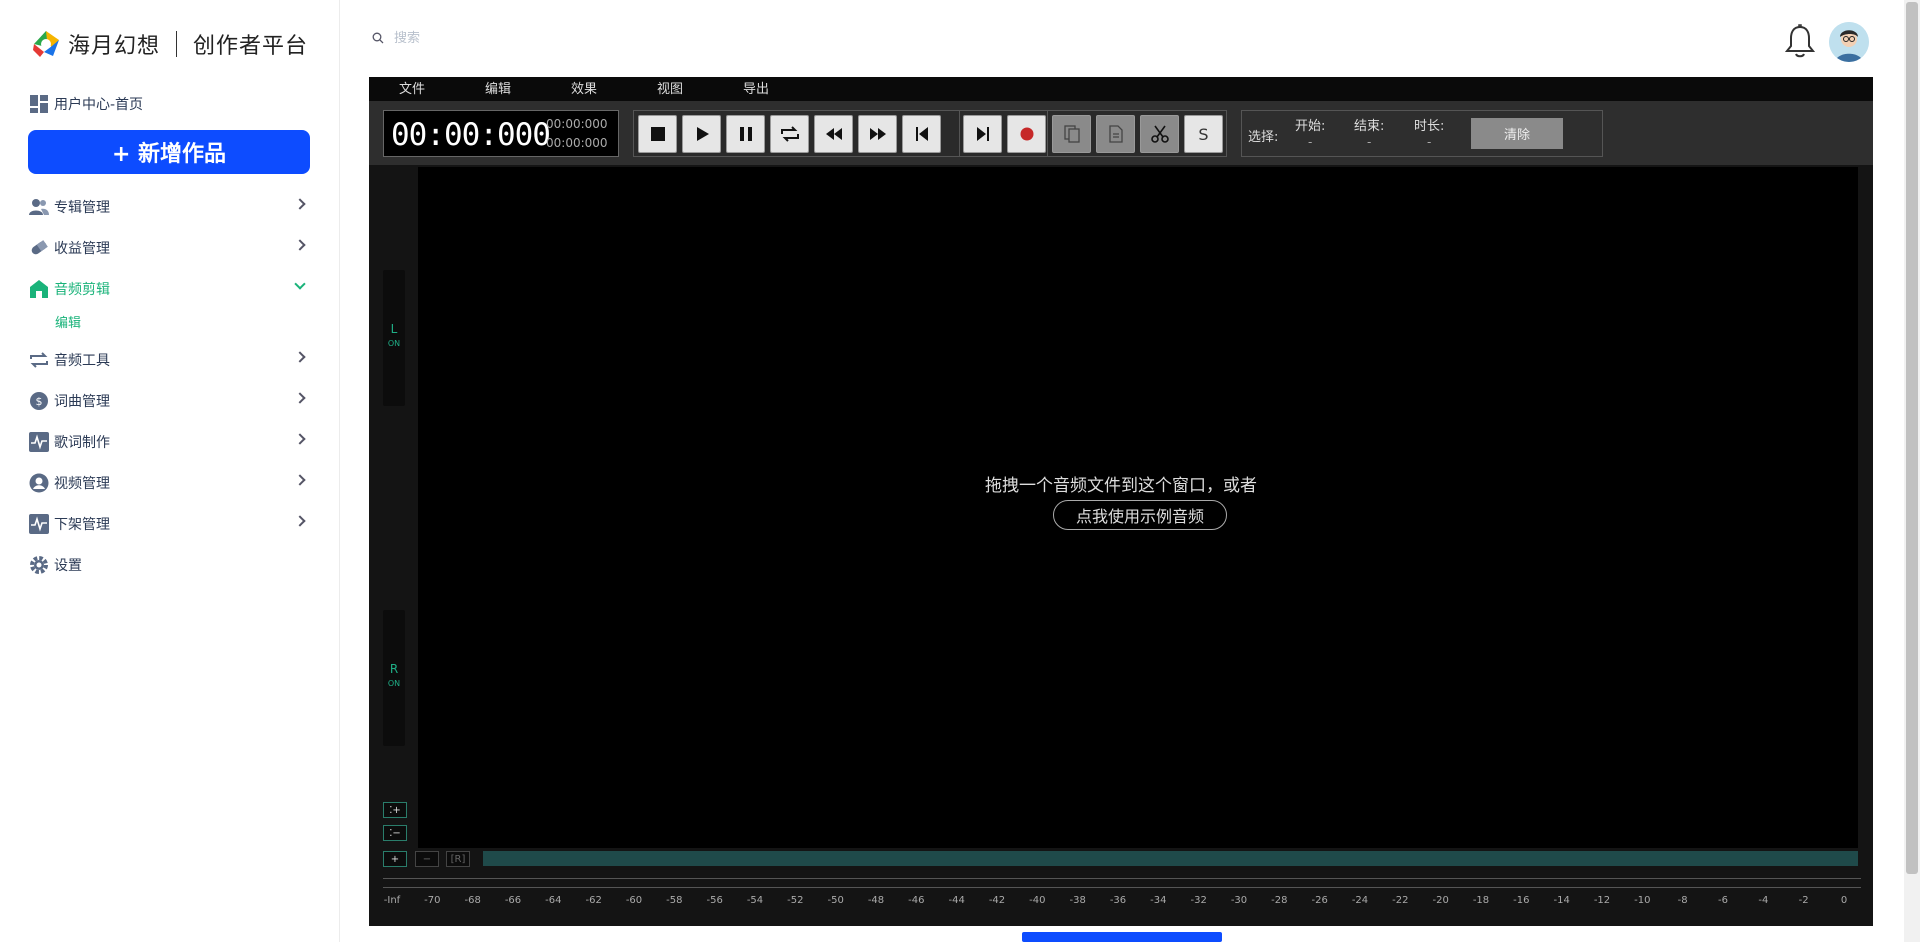 Image resolution: width=1920 pixels, height=942 pixels. I want to click on skip-start-icon, so click(921, 134).